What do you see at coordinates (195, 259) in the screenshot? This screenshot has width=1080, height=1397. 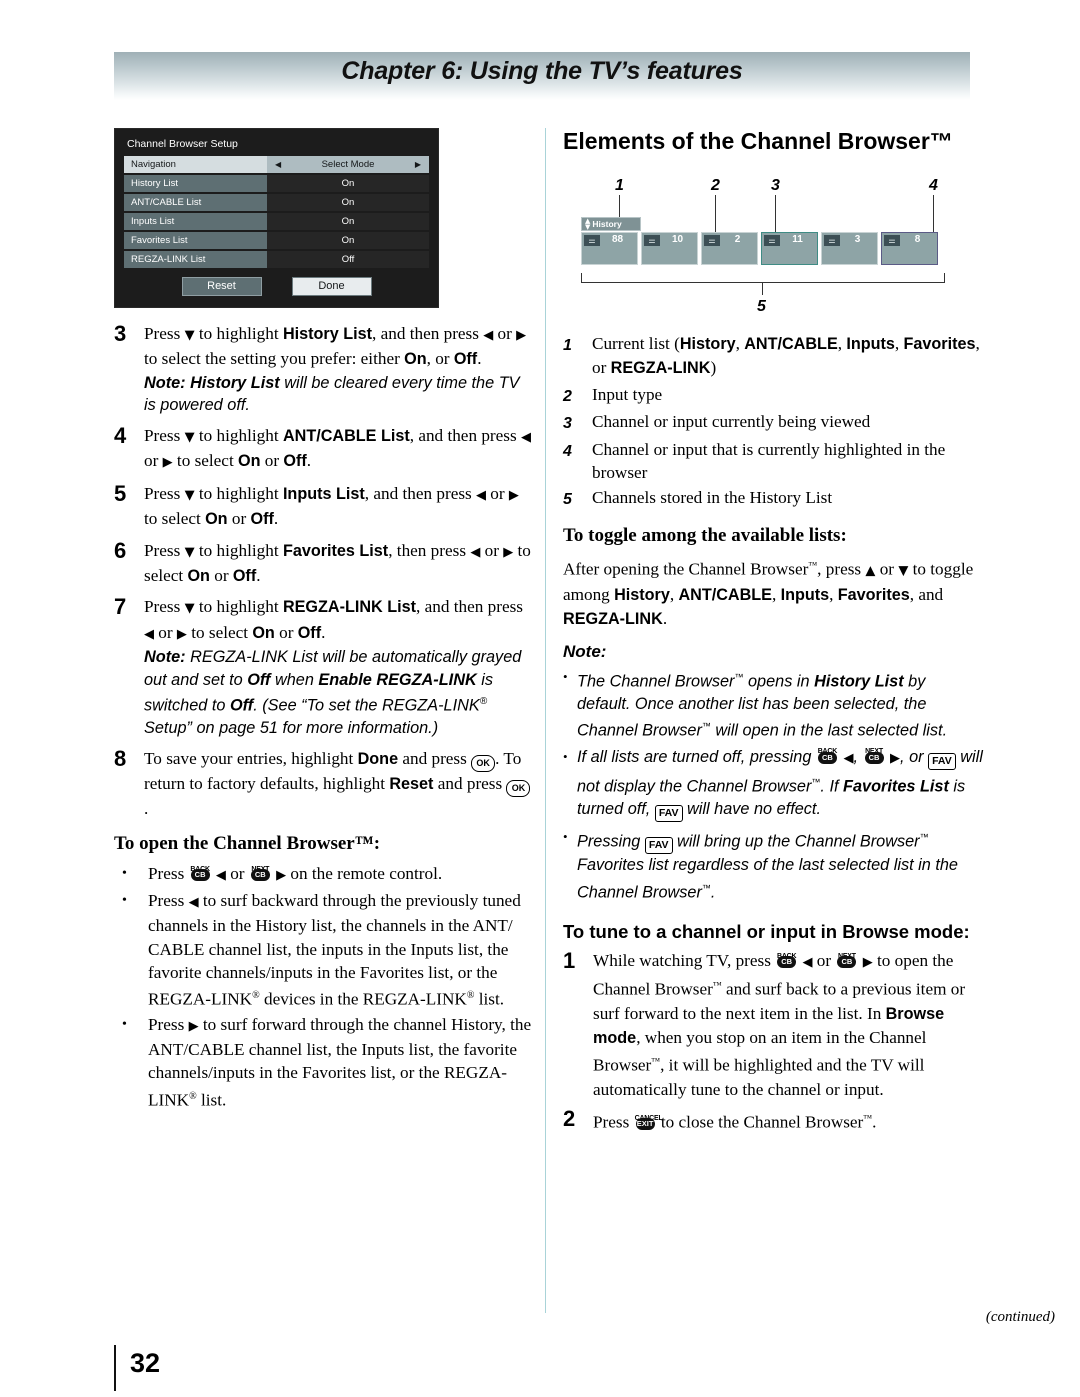 I see `dialog-row-label: REGZA-LINK List` at bounding box center [195, 259].